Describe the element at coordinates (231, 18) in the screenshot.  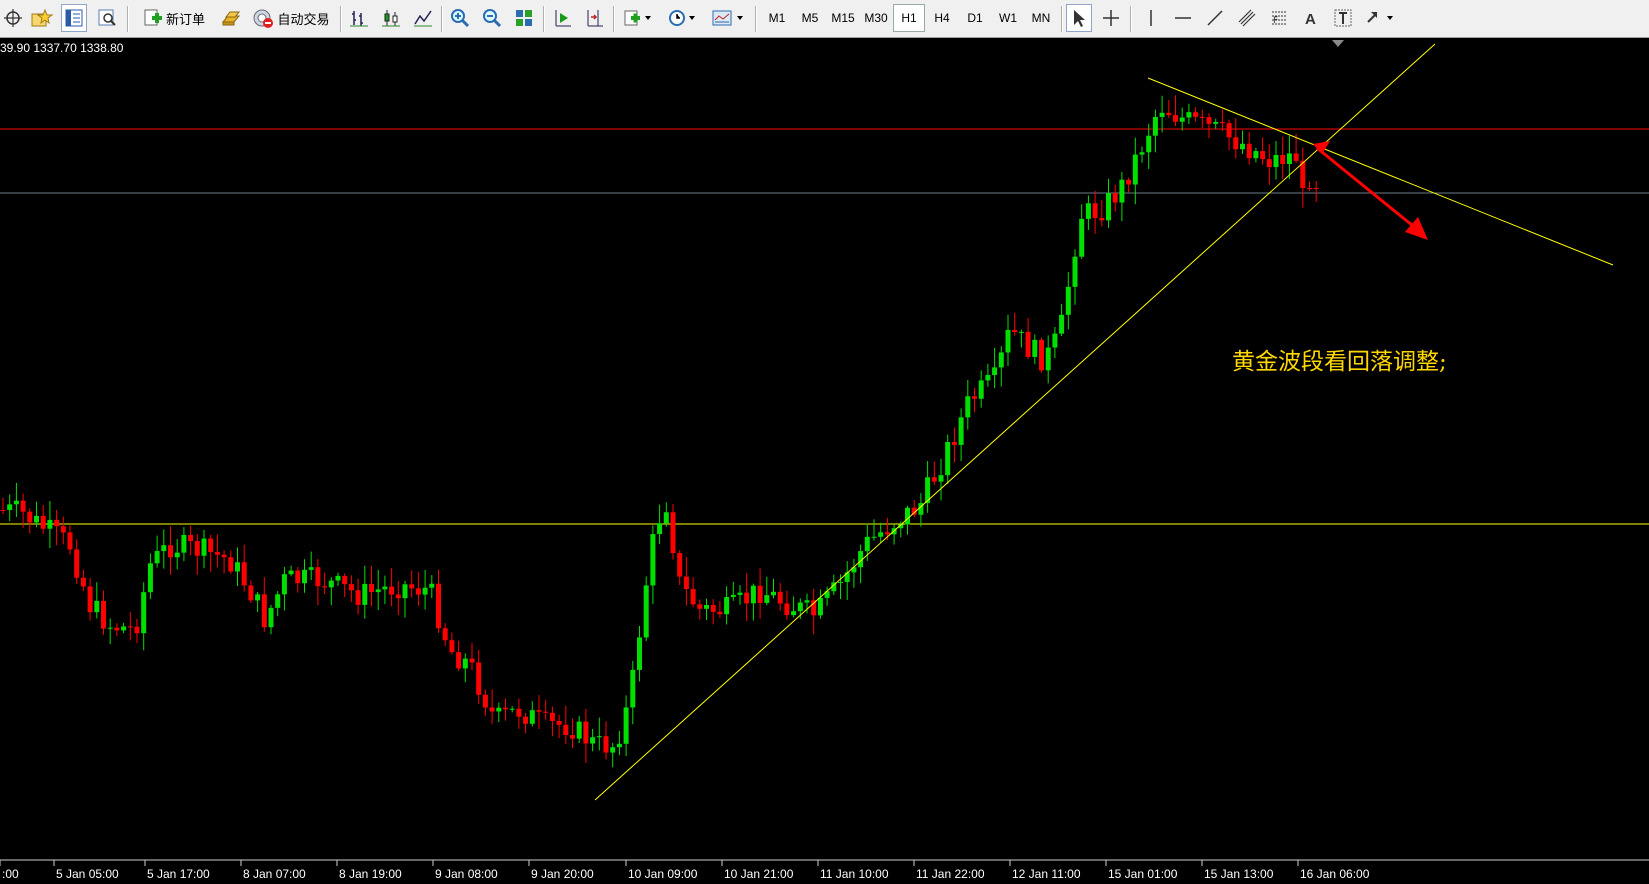
I see `gold-bars-icon` at that location.